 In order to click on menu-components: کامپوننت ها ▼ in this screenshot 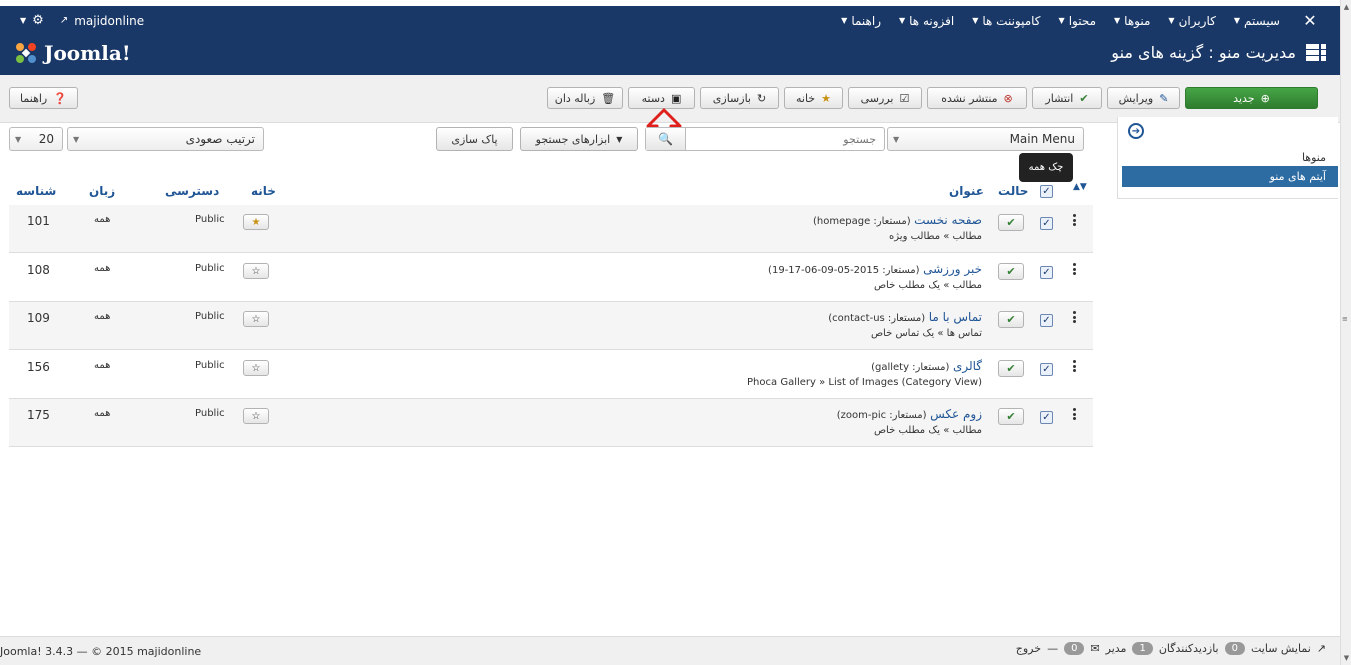, I will do `click(1006, 21)`.